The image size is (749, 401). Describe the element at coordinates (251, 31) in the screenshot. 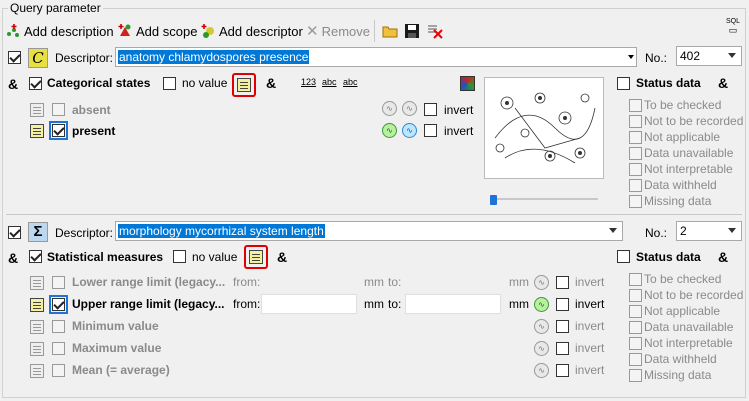

I see `add-descriptor-button: Add descriptor` at that location.